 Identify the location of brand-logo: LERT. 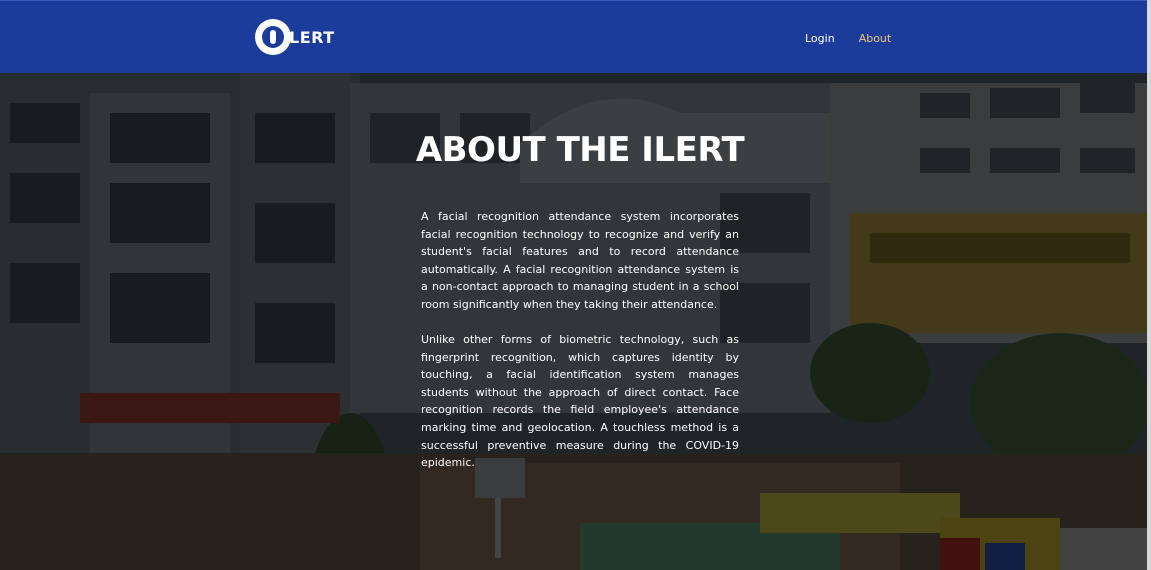
(295, 37).